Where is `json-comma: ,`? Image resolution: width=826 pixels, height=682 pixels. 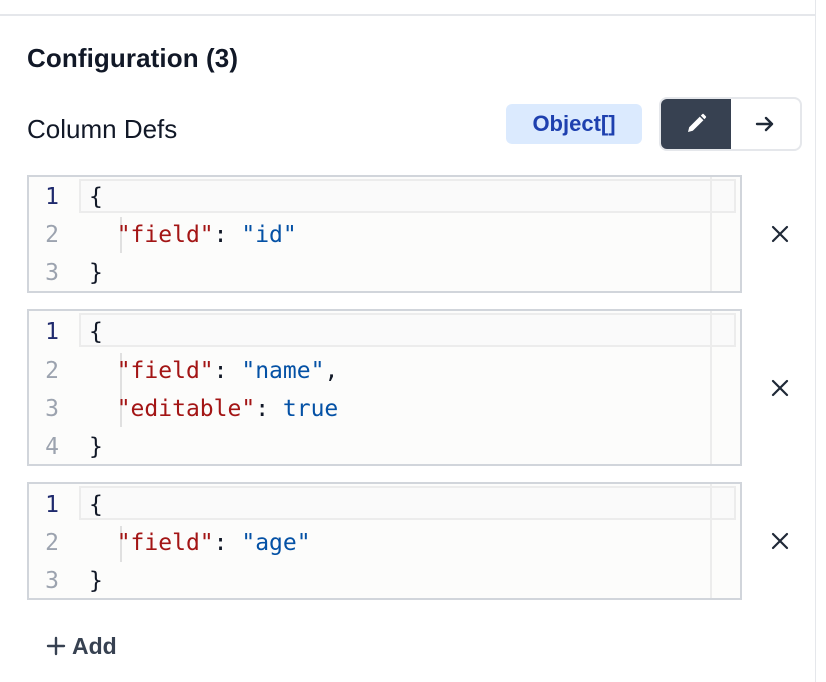 json-comma: , is located at coordinates (331, 371).